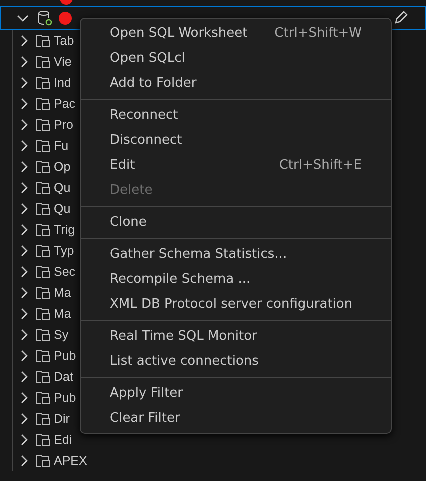 This screenshot has width=426, height=481. What do you see at coordinates (236, 83) in the screenshot?
I see `menu-item: Add to Folder` at bounding box center [236, 83].